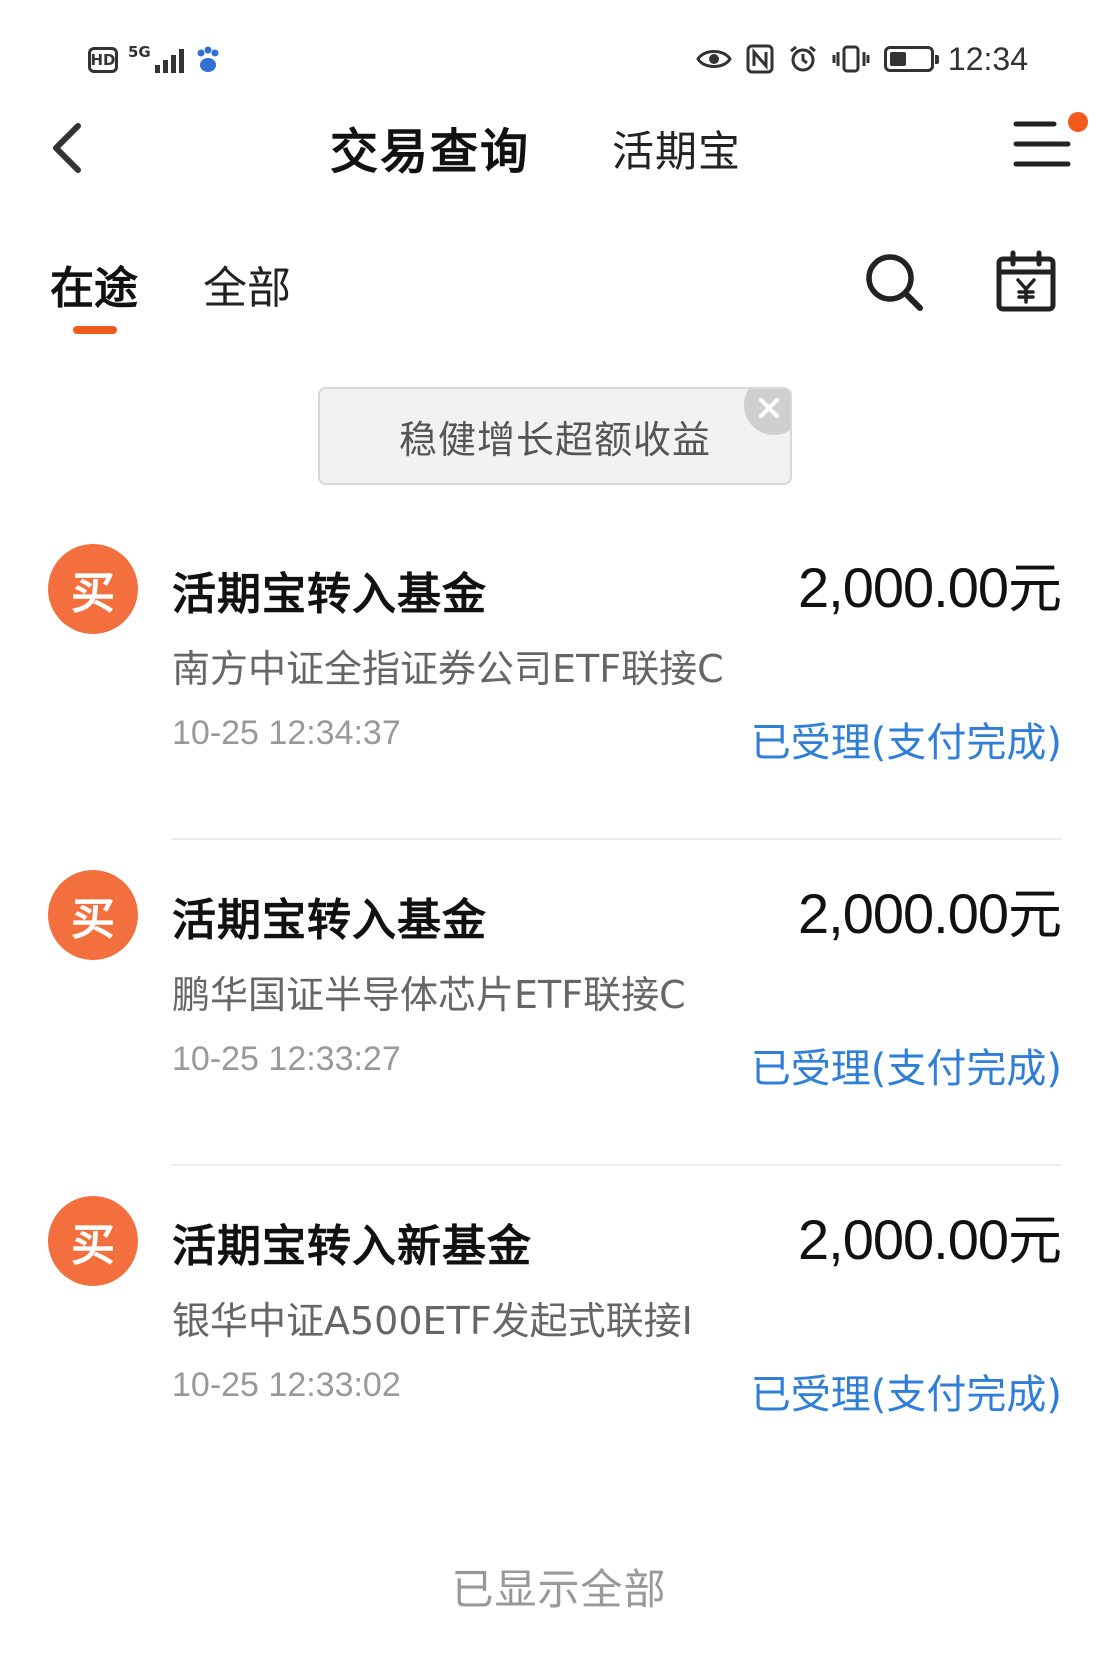  I want to click on paw-icon, so click(208, 59).